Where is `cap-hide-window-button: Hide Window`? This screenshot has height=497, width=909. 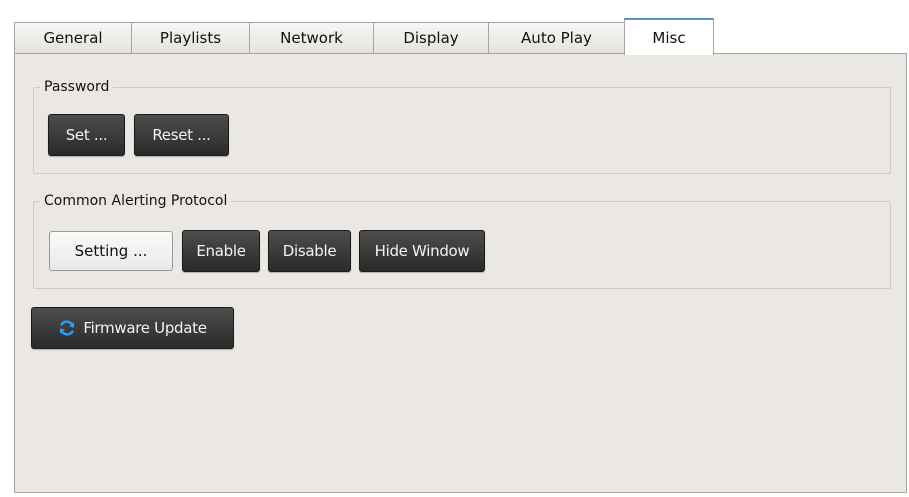
cap-hide-window-button: Hide Window is located at coordinates (422, 251).